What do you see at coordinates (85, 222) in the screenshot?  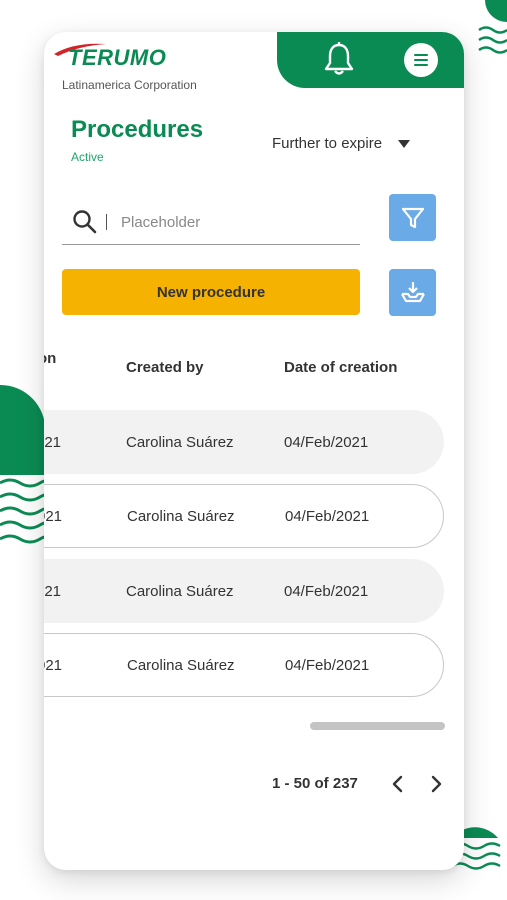 I see `search-icon` at bounding box center [85, 222].